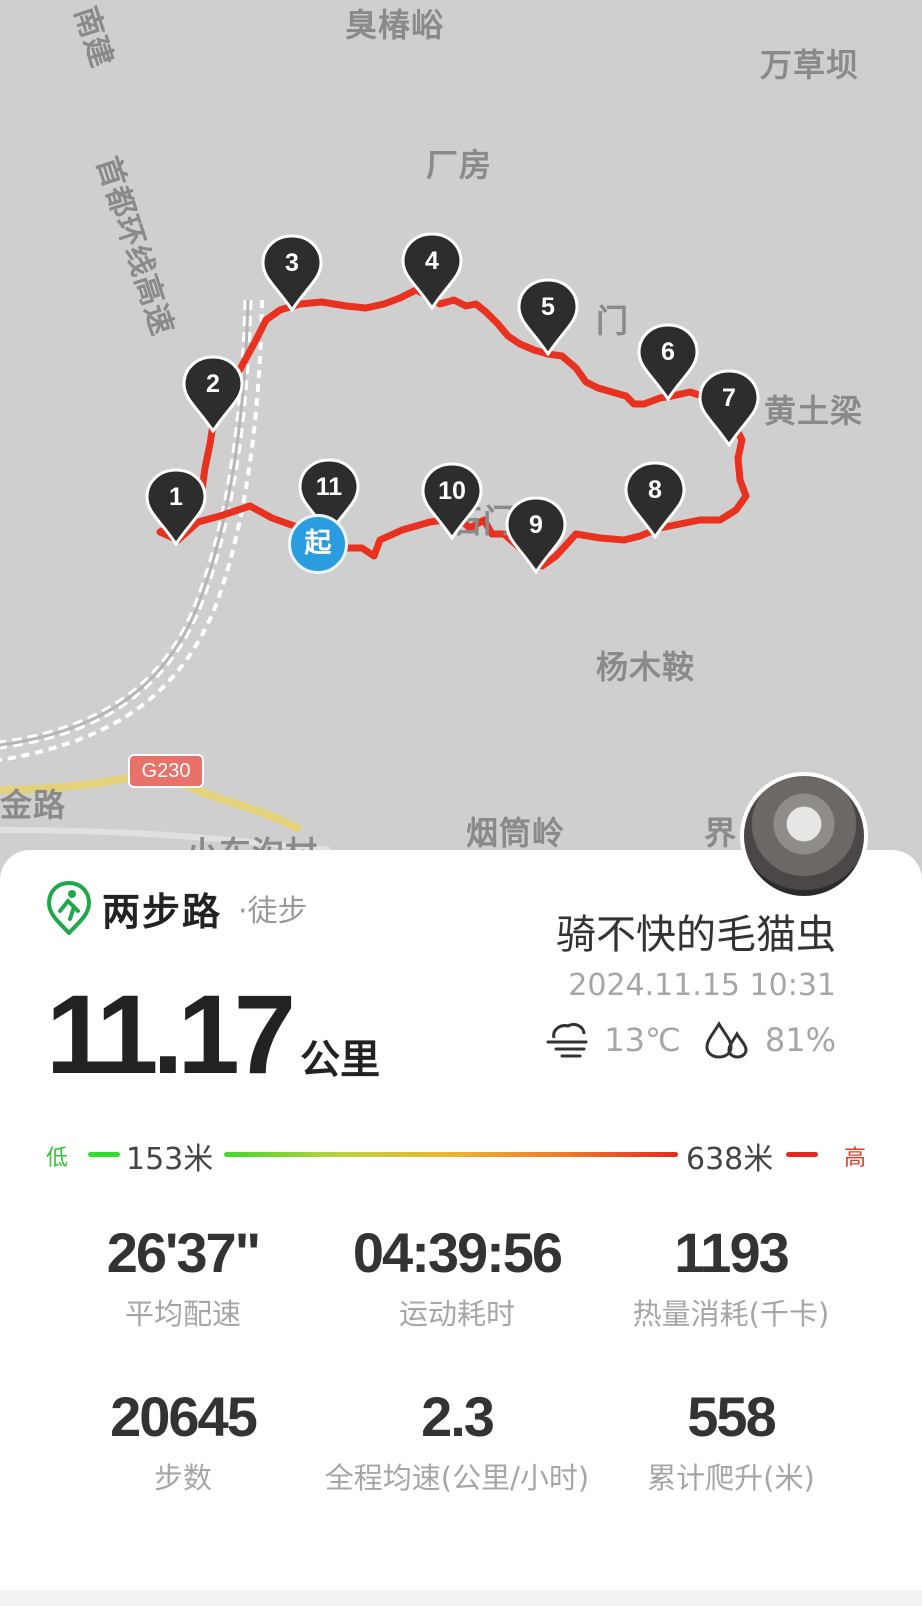  I want to click on stat-label: 平均配速, so click(182, 1314).